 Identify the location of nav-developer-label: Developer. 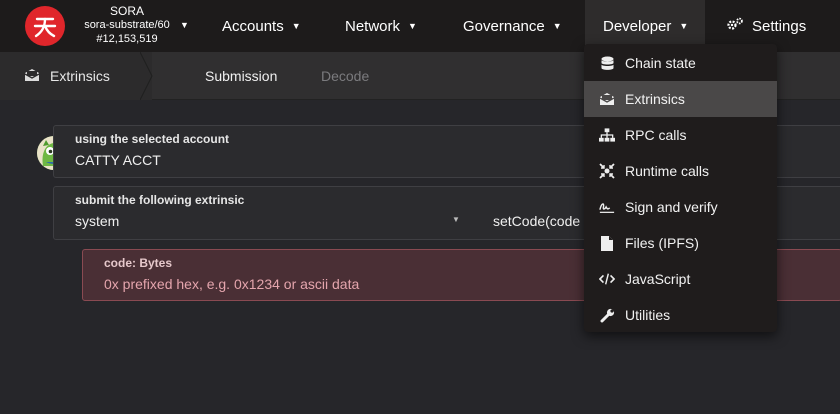
(637, 26).